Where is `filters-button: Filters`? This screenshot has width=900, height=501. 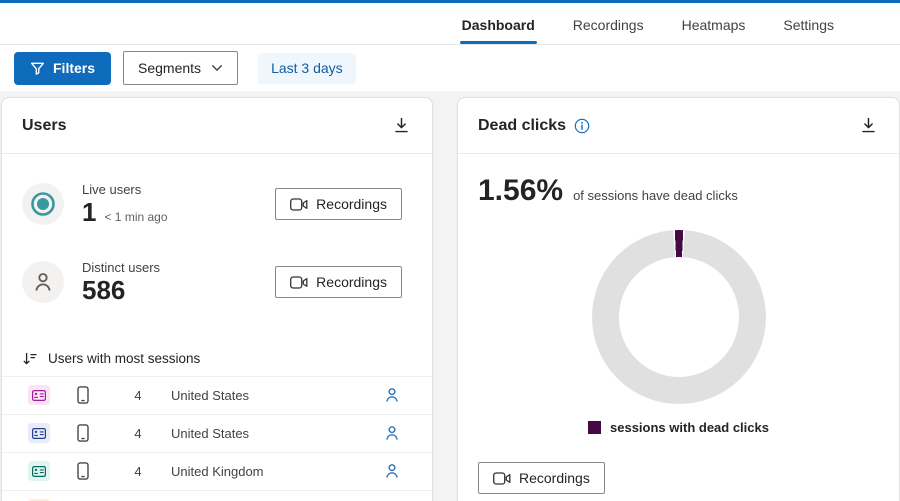 filters-button: Filters is located at coordinates (63, 68).